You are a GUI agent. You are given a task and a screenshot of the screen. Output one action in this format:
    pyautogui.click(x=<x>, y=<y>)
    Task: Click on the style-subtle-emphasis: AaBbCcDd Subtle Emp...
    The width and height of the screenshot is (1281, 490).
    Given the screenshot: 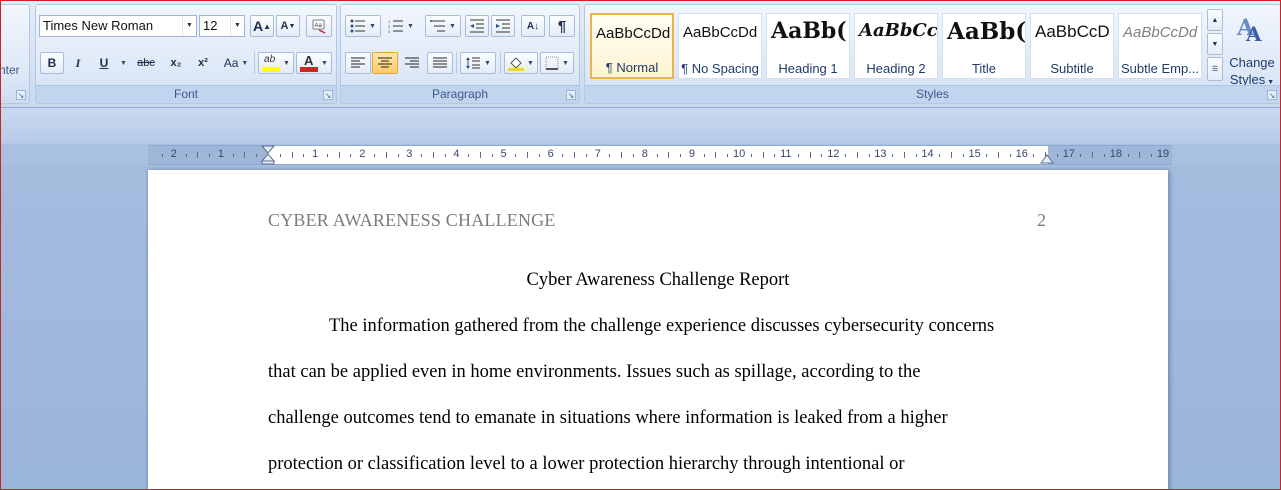 What is the action you would take?
    pyautogui.click(x=1160, y=46)
    